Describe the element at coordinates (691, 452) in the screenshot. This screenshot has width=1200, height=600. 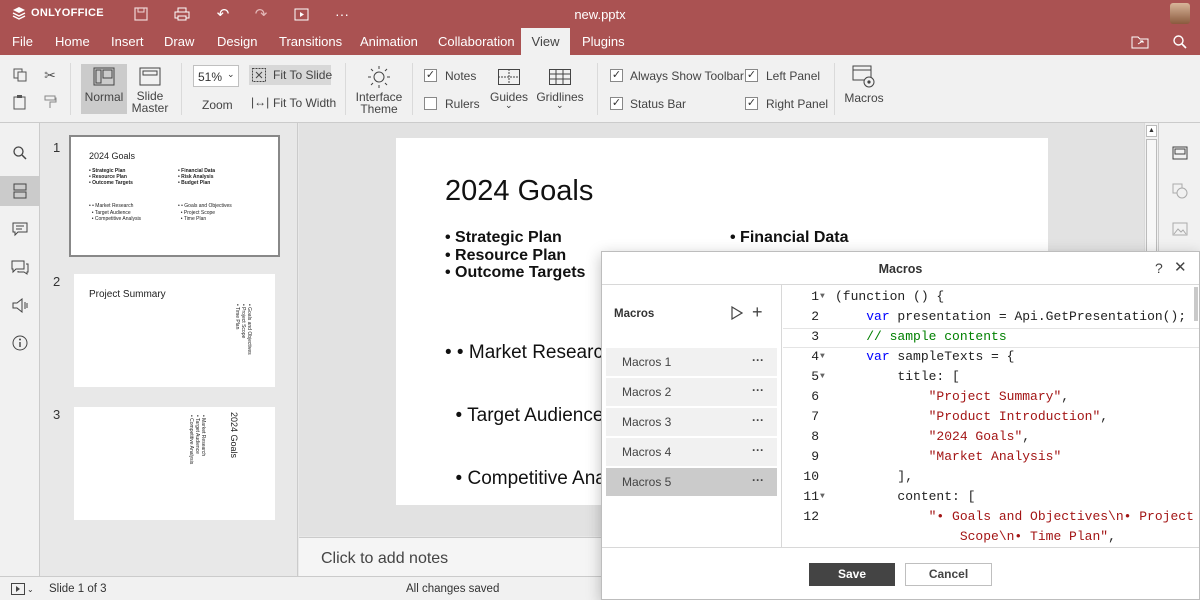
I see `macro-item: Macros 4 ···` at that location.